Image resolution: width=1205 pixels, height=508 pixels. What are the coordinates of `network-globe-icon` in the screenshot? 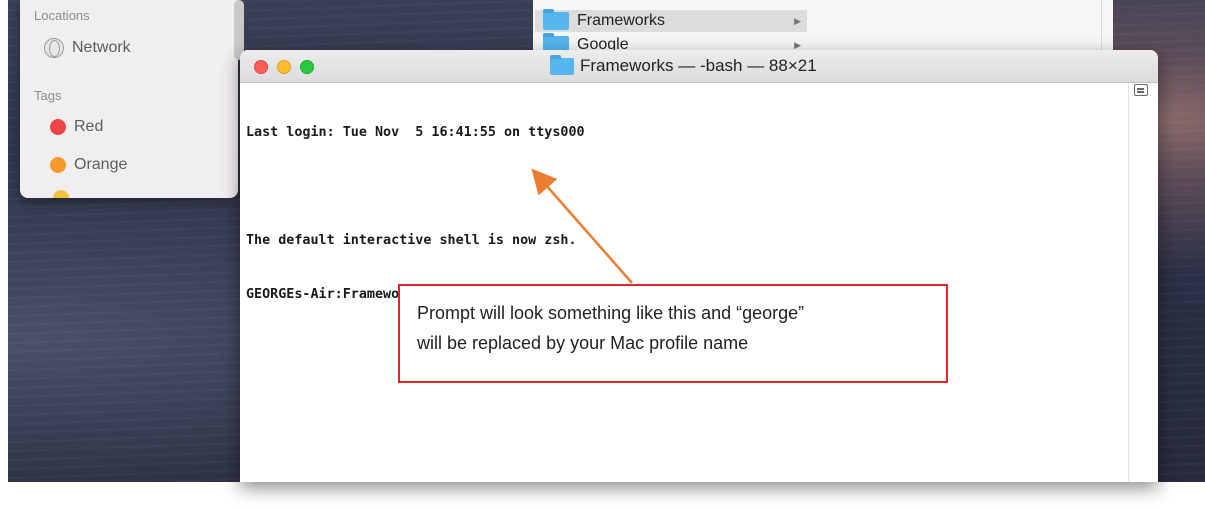 It's located at (54, 48).